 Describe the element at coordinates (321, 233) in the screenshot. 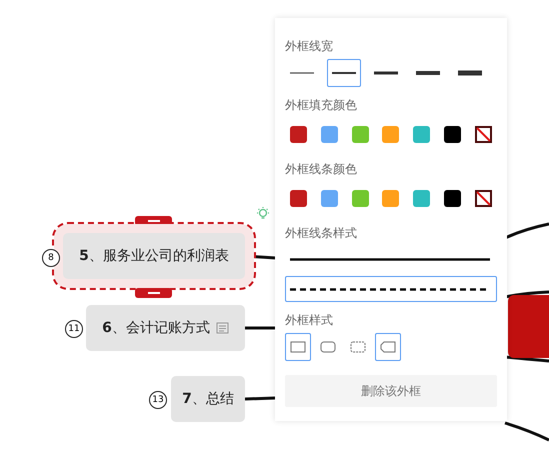

I see `section-title: 外框线条样式` at that location.